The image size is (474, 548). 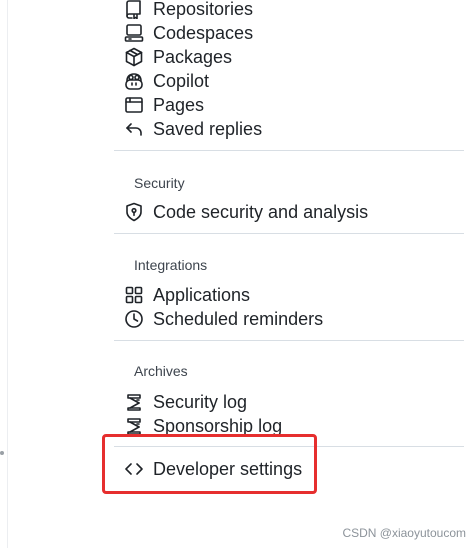 What do you see at coordinates (134, 319) in the screenshot?
I see `clock-icon` at bounding box center [134, 319].